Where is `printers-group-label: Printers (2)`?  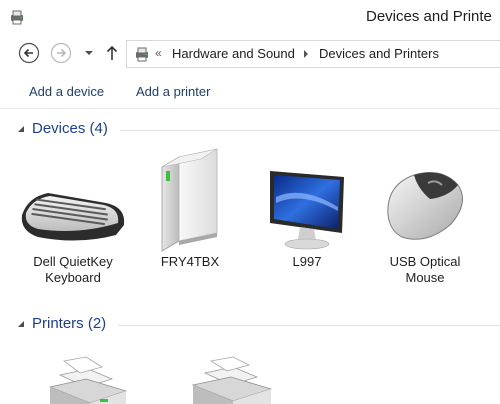 printers-group-label: Printers (2) is located at coordinates (69, 323).